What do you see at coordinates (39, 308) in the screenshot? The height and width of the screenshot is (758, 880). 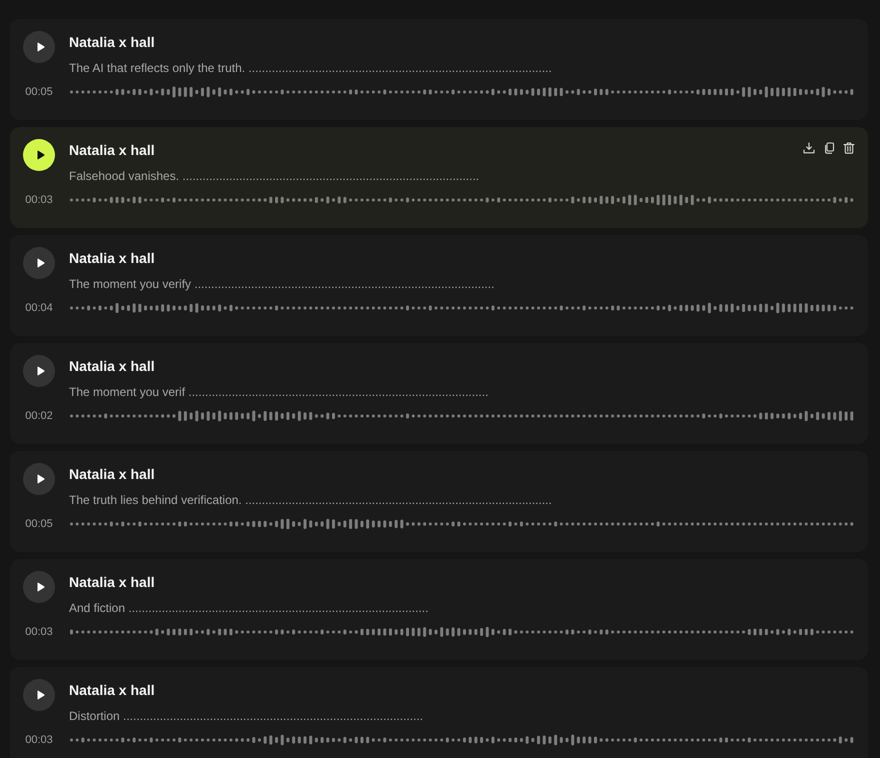 I see `track-duration: 00:04` at bounding box center [39, 308].